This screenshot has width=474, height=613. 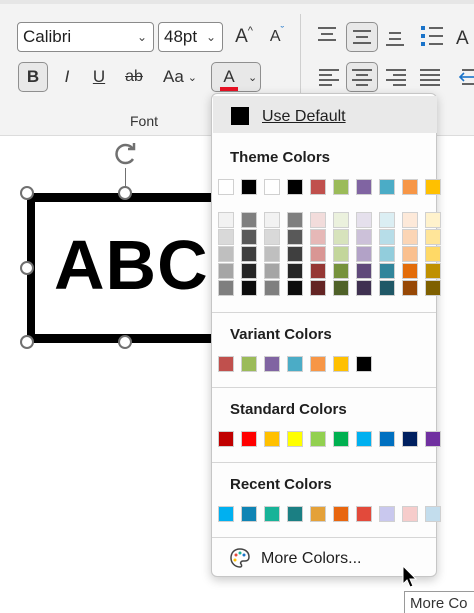 What do you see at coordinates (180, 77) in the screenshot?
I see `change-case-button: Aa ⌄` at bounding box center [180, 77].